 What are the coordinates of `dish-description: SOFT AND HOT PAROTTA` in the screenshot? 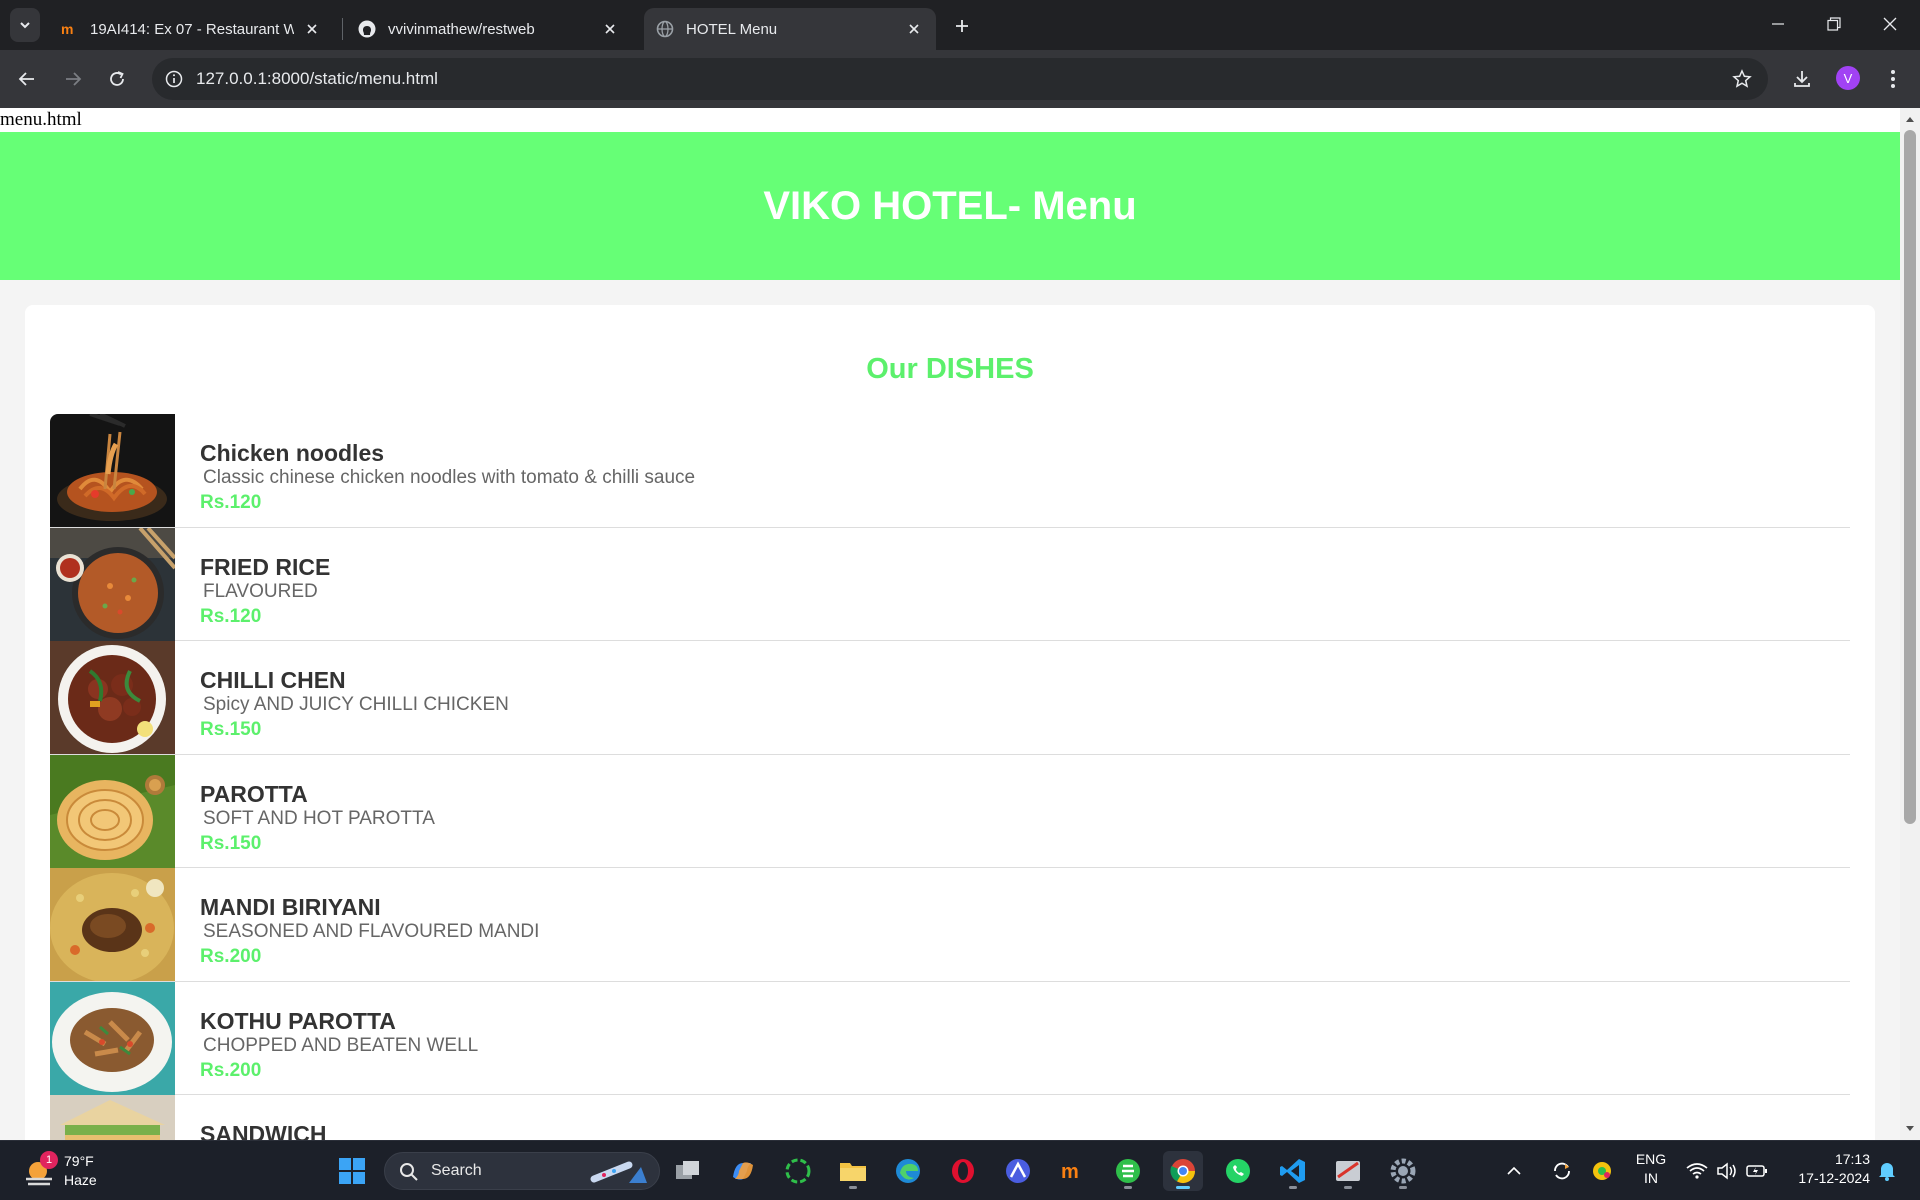 It's located at (319, 818).